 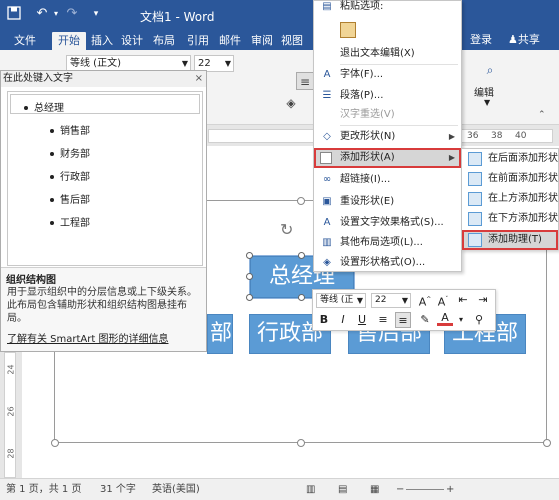 I want to click on undo-dropdown-icon: ▾, so click(x=56, y=14).